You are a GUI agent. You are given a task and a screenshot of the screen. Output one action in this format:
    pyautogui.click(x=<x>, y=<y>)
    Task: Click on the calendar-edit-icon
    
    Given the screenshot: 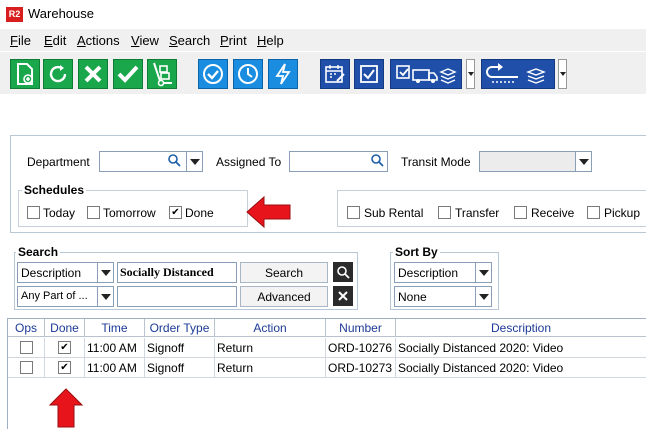 What is the action you would take?
    pyautogui.click(x=335, y=74)
    